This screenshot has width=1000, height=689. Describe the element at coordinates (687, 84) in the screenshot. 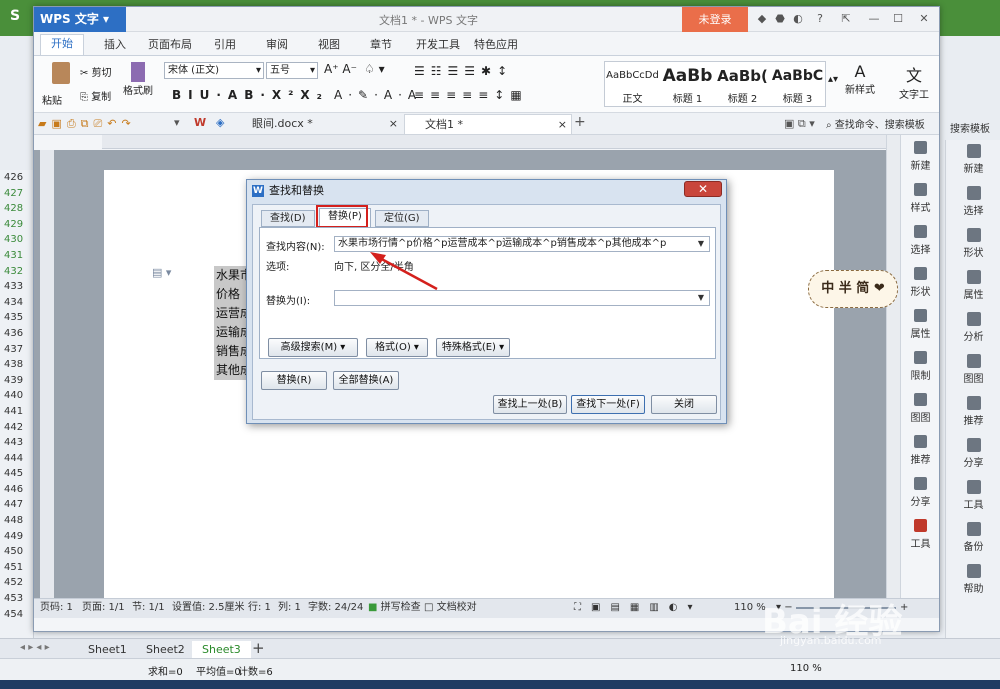

I see `style-heading1: AaBb 标题 1` at that location.